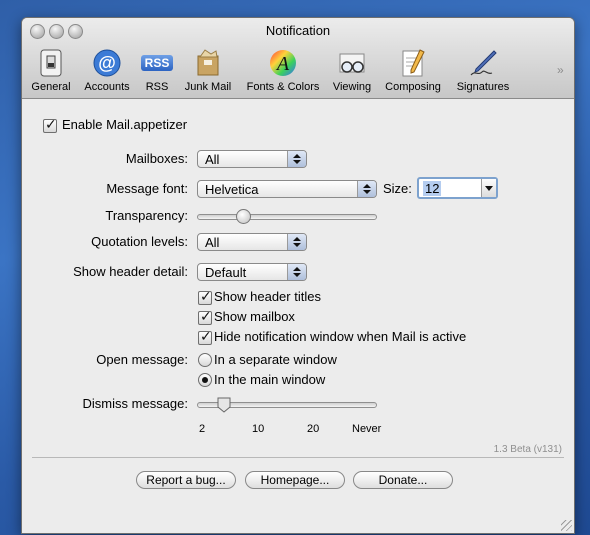 This screenshot has width=590, height=535. I want to click on toolbar-label-general: General, so click(51, 87).